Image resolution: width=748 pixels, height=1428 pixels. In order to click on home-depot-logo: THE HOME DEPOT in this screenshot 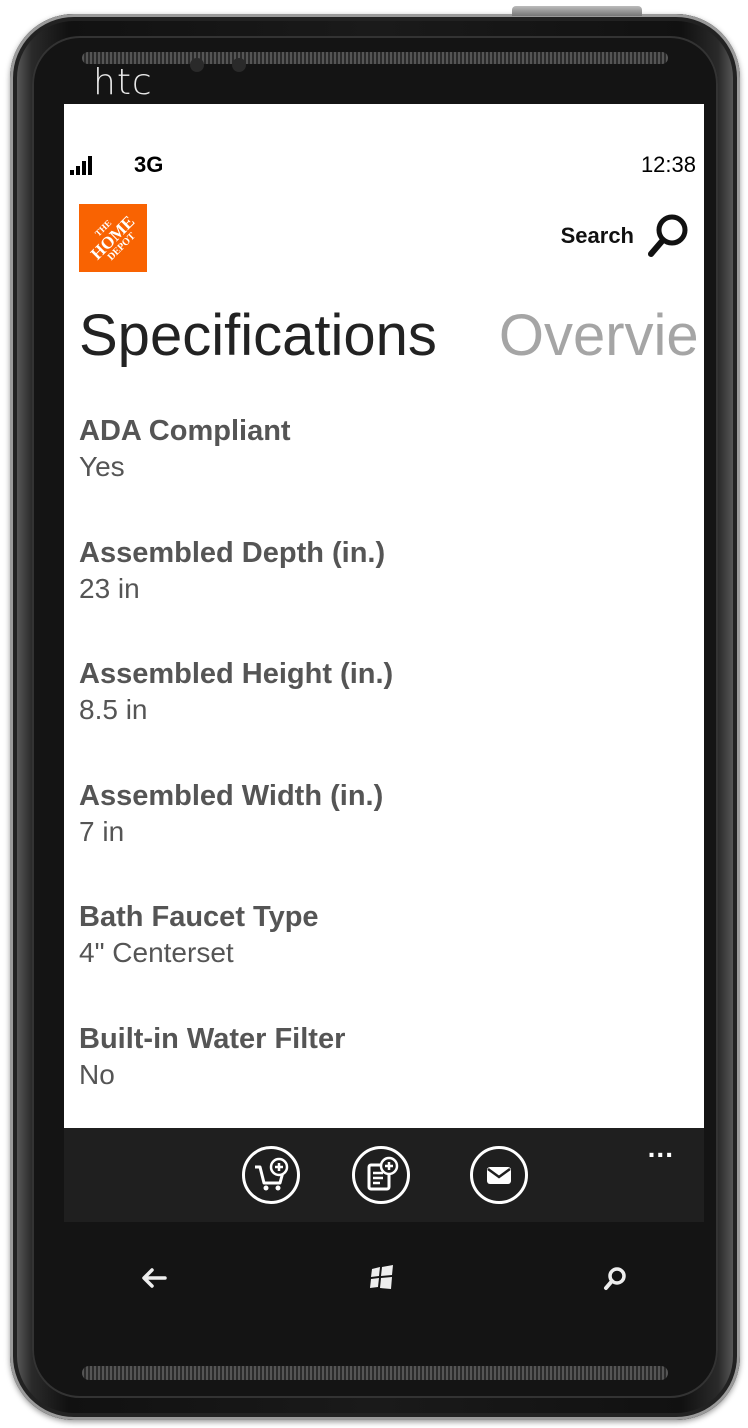, I will do `click(113, 238)`.